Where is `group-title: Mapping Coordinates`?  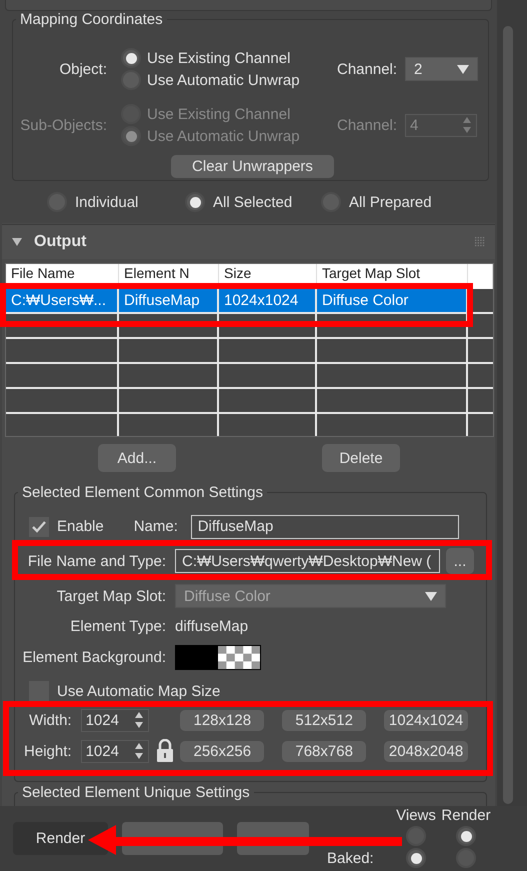 group-title: Mapping Coordinates is located at coordinates (91, 19).